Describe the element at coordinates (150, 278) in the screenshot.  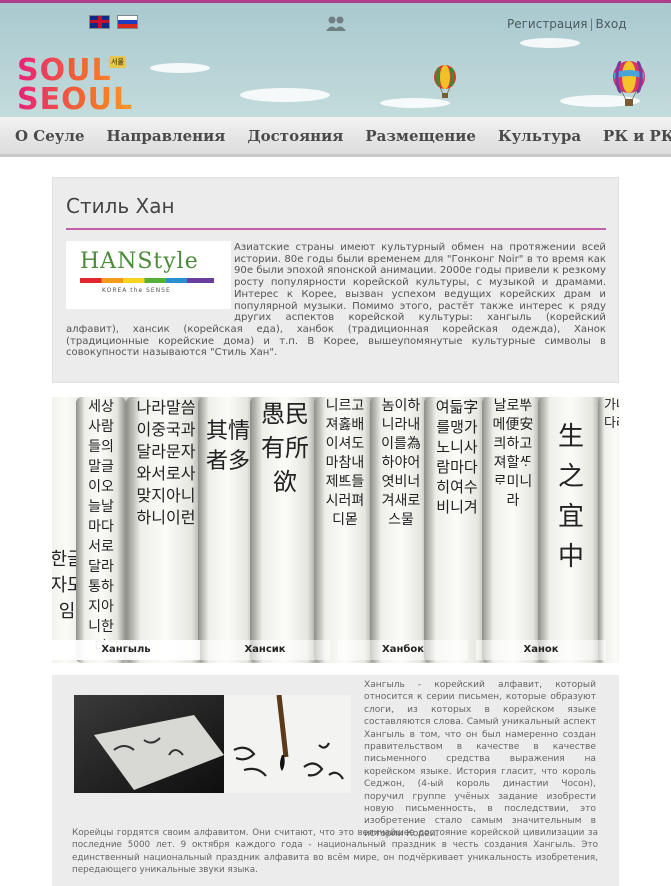
I see `logo-spacer` at that location.